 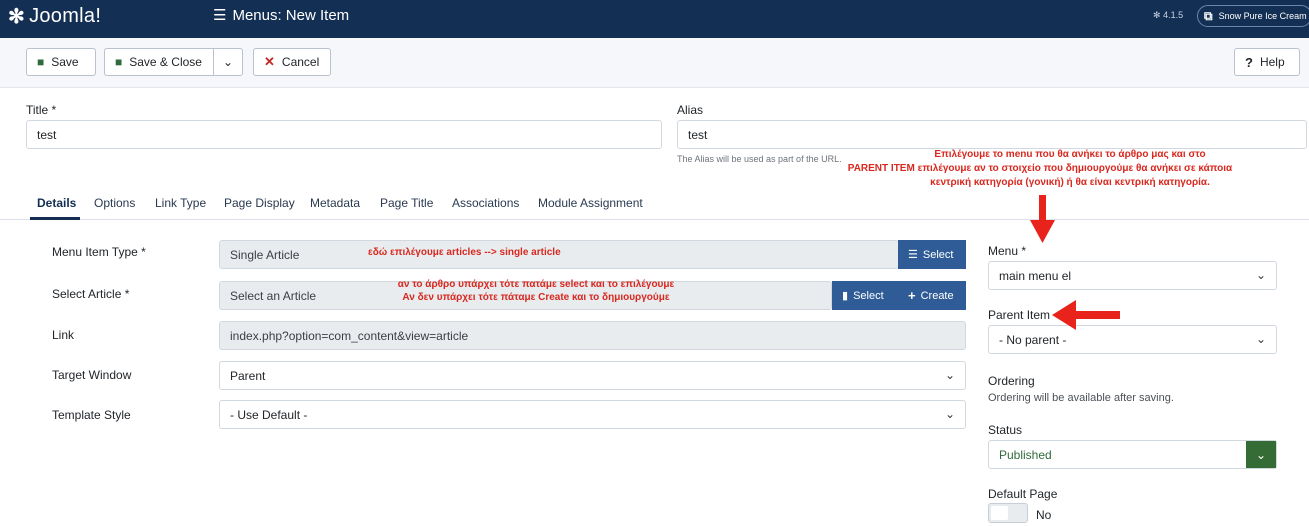 I want to click on tab-page-title: Page Title, so click(x=406, y=203).